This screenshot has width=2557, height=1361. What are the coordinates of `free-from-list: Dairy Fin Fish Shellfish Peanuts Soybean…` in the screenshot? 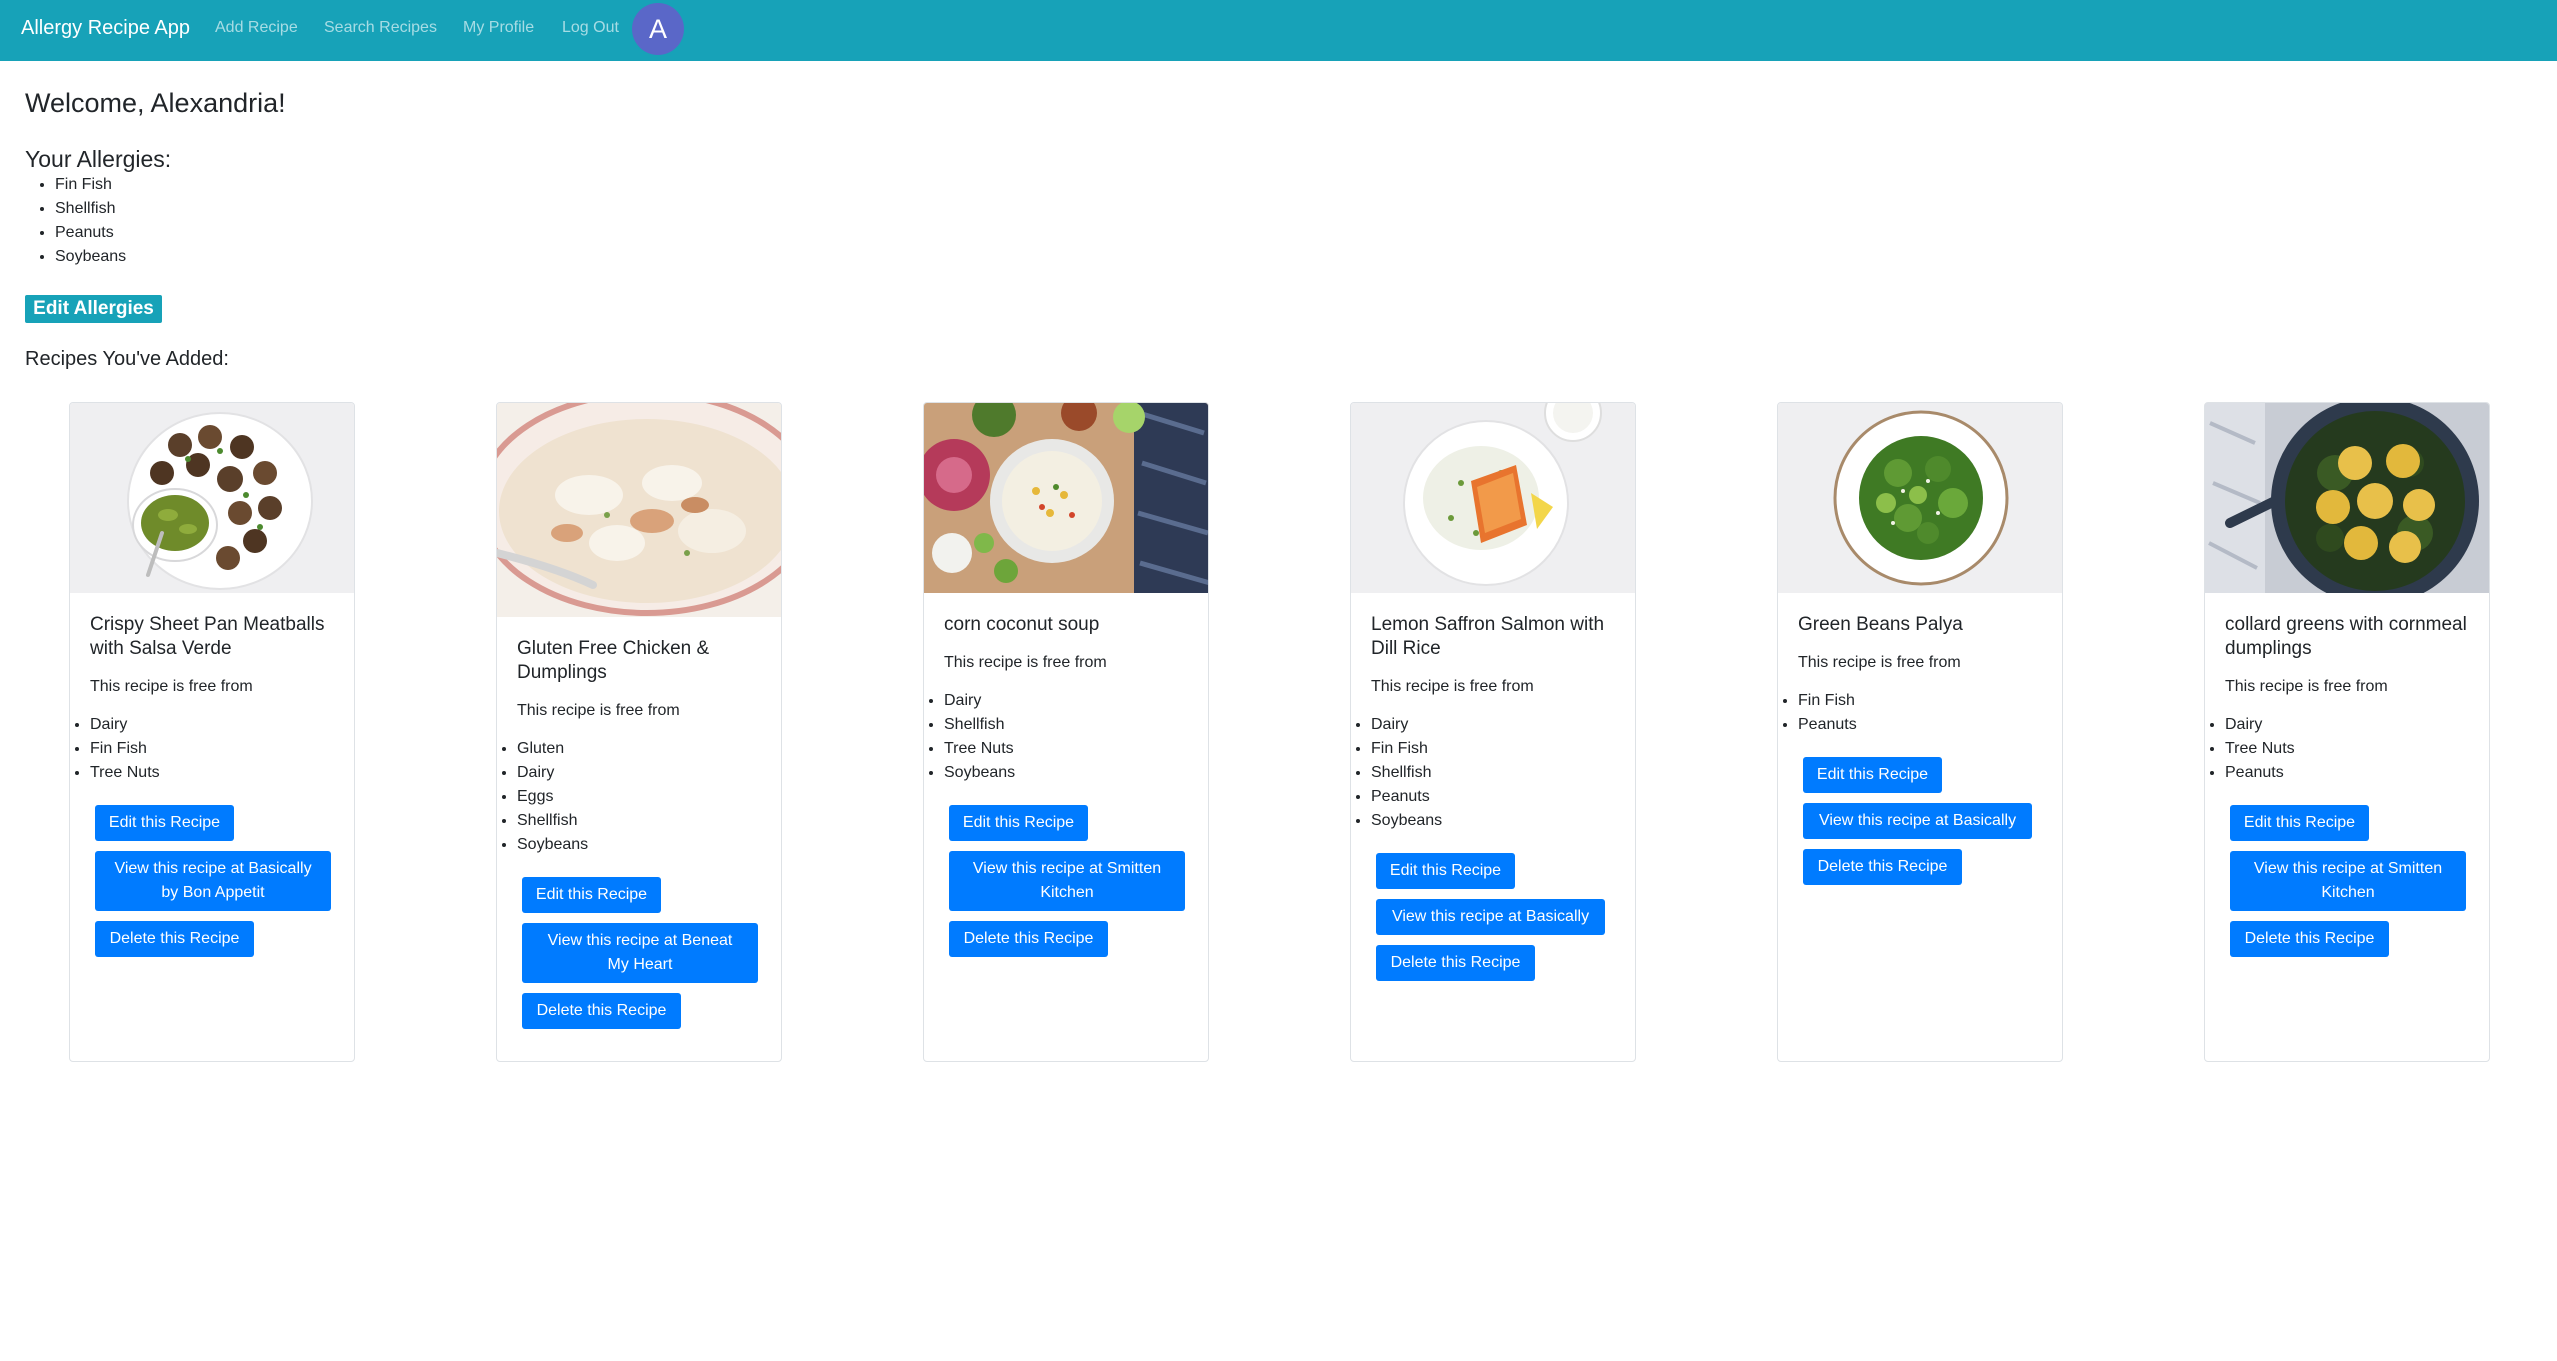 It's located at (1488, 773).